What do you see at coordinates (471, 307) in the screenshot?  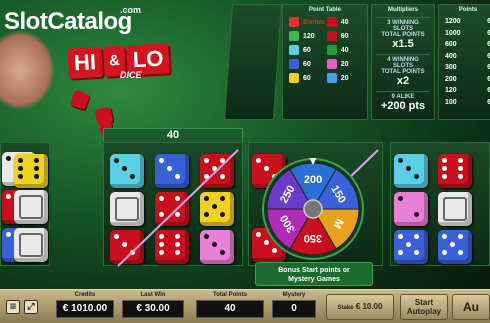 I see `auto-button: Au` at bounding box center [471, 307].